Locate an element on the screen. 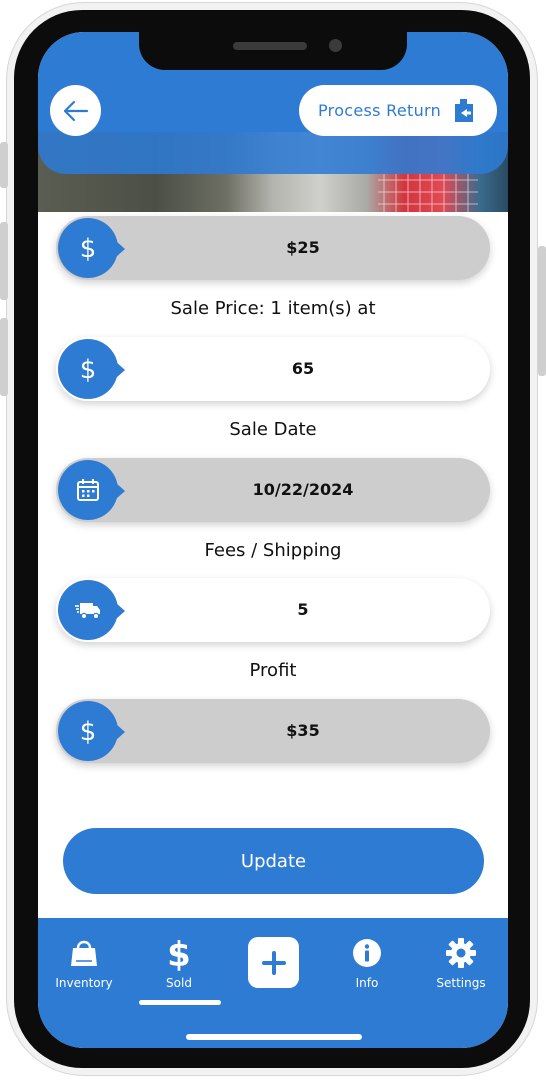  plus-icon is located at coordinates (273, 962).